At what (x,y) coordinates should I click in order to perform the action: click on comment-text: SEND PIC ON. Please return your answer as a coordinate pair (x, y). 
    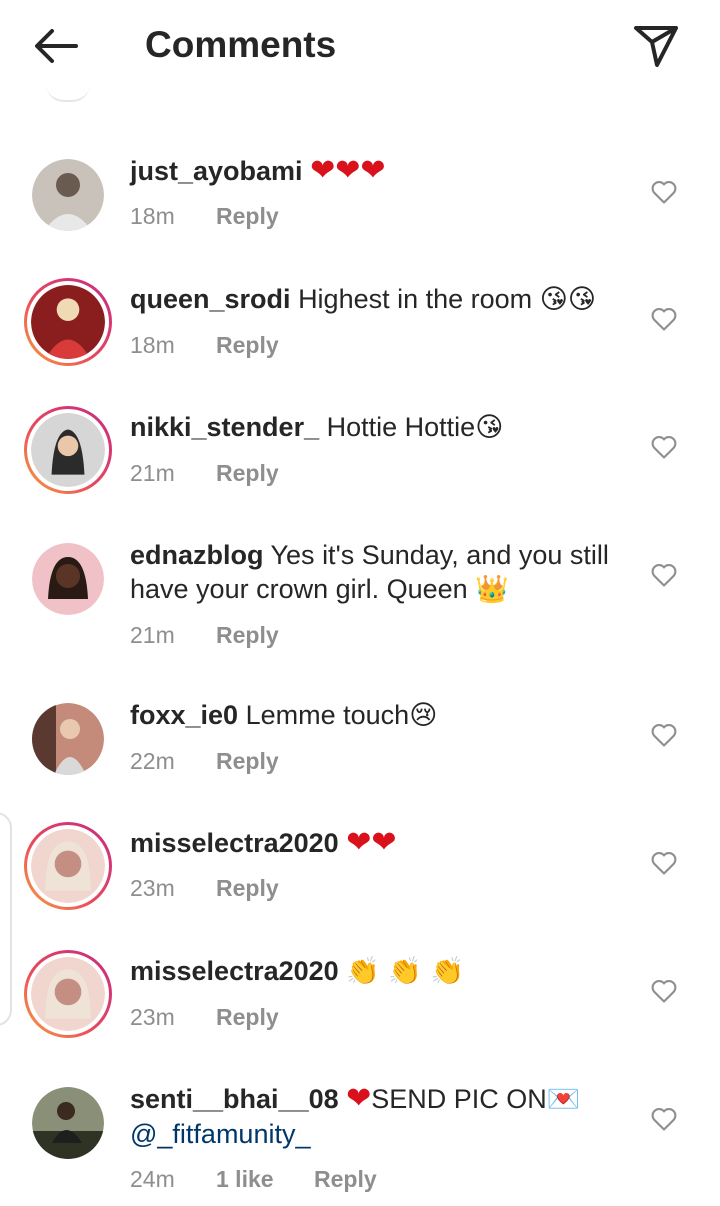
    Looking at the image, I should click on (459, 1099).